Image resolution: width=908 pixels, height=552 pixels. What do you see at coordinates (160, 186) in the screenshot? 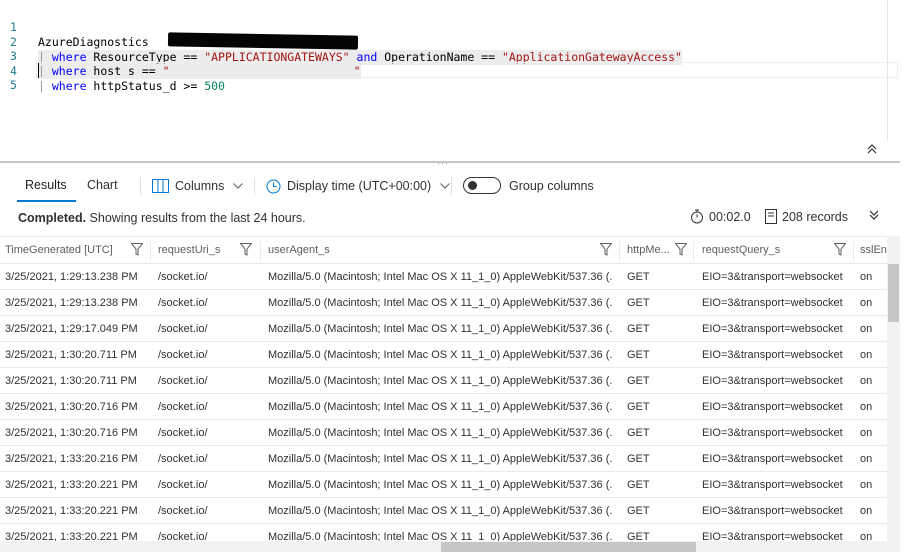
I see `columns-icon` at bounding box center [160, 186].